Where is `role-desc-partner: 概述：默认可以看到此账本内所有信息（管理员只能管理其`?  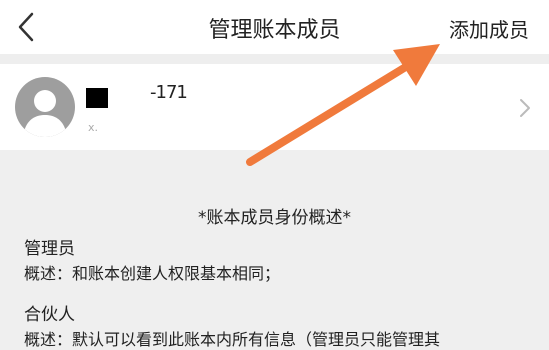 role-desc-partner: 概述：默认可以看到此账本内所有信息（管理员只能管理其 is located at coordinates (232, 339).